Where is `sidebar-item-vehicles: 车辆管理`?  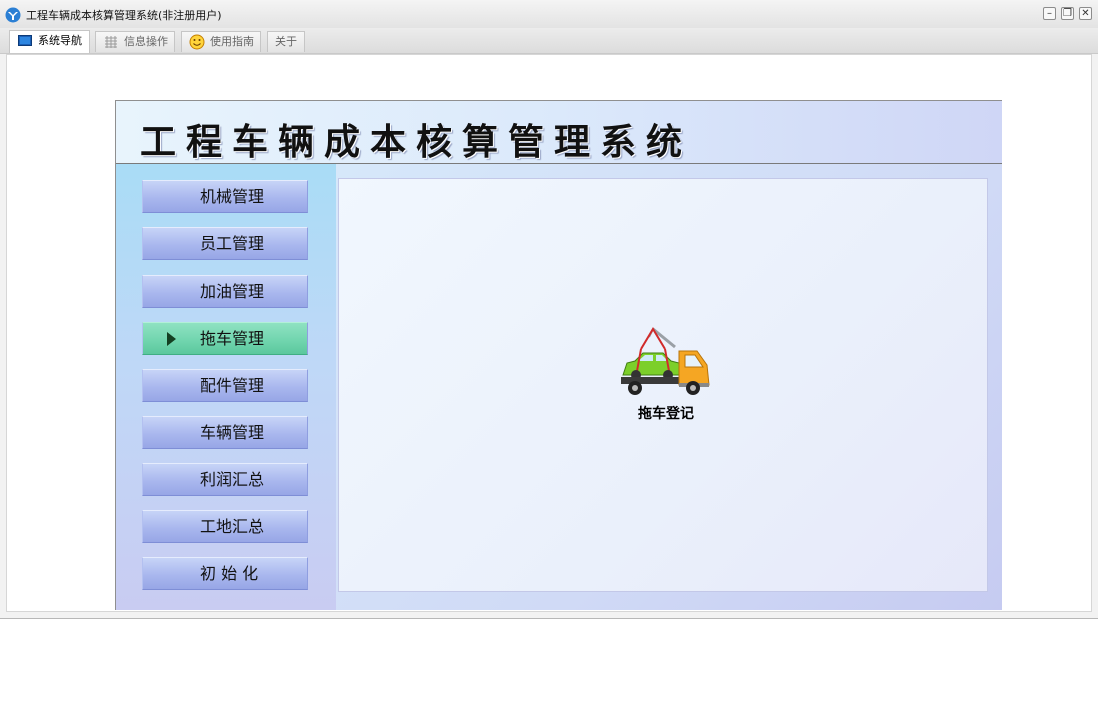 sidebar-item-vehicles: 车辆管理 is located at coordinates (225, 432).